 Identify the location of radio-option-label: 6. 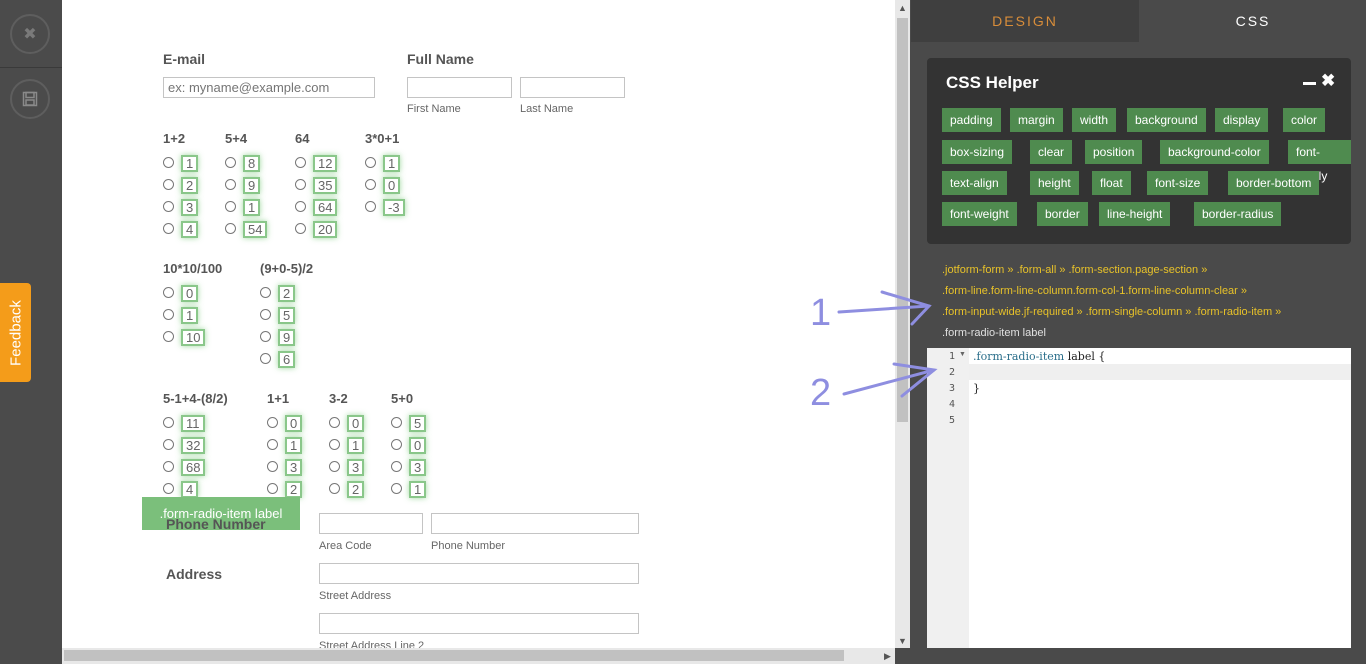
(287, 359).